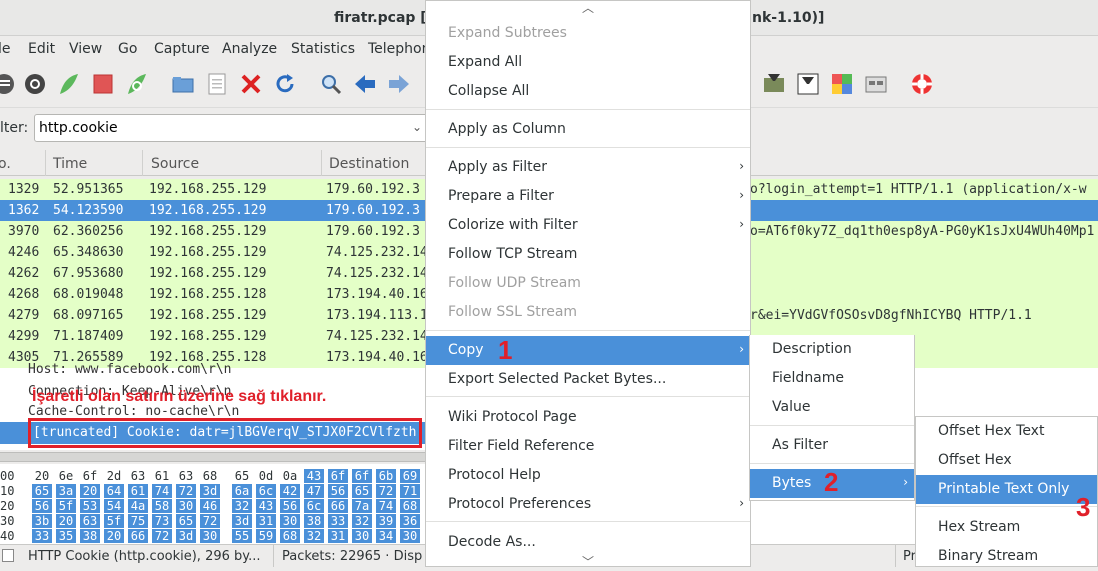  Describe the element at coordinates (808, 378) in the screenshot. I see `menu-item-label: Fieldname` at that location.